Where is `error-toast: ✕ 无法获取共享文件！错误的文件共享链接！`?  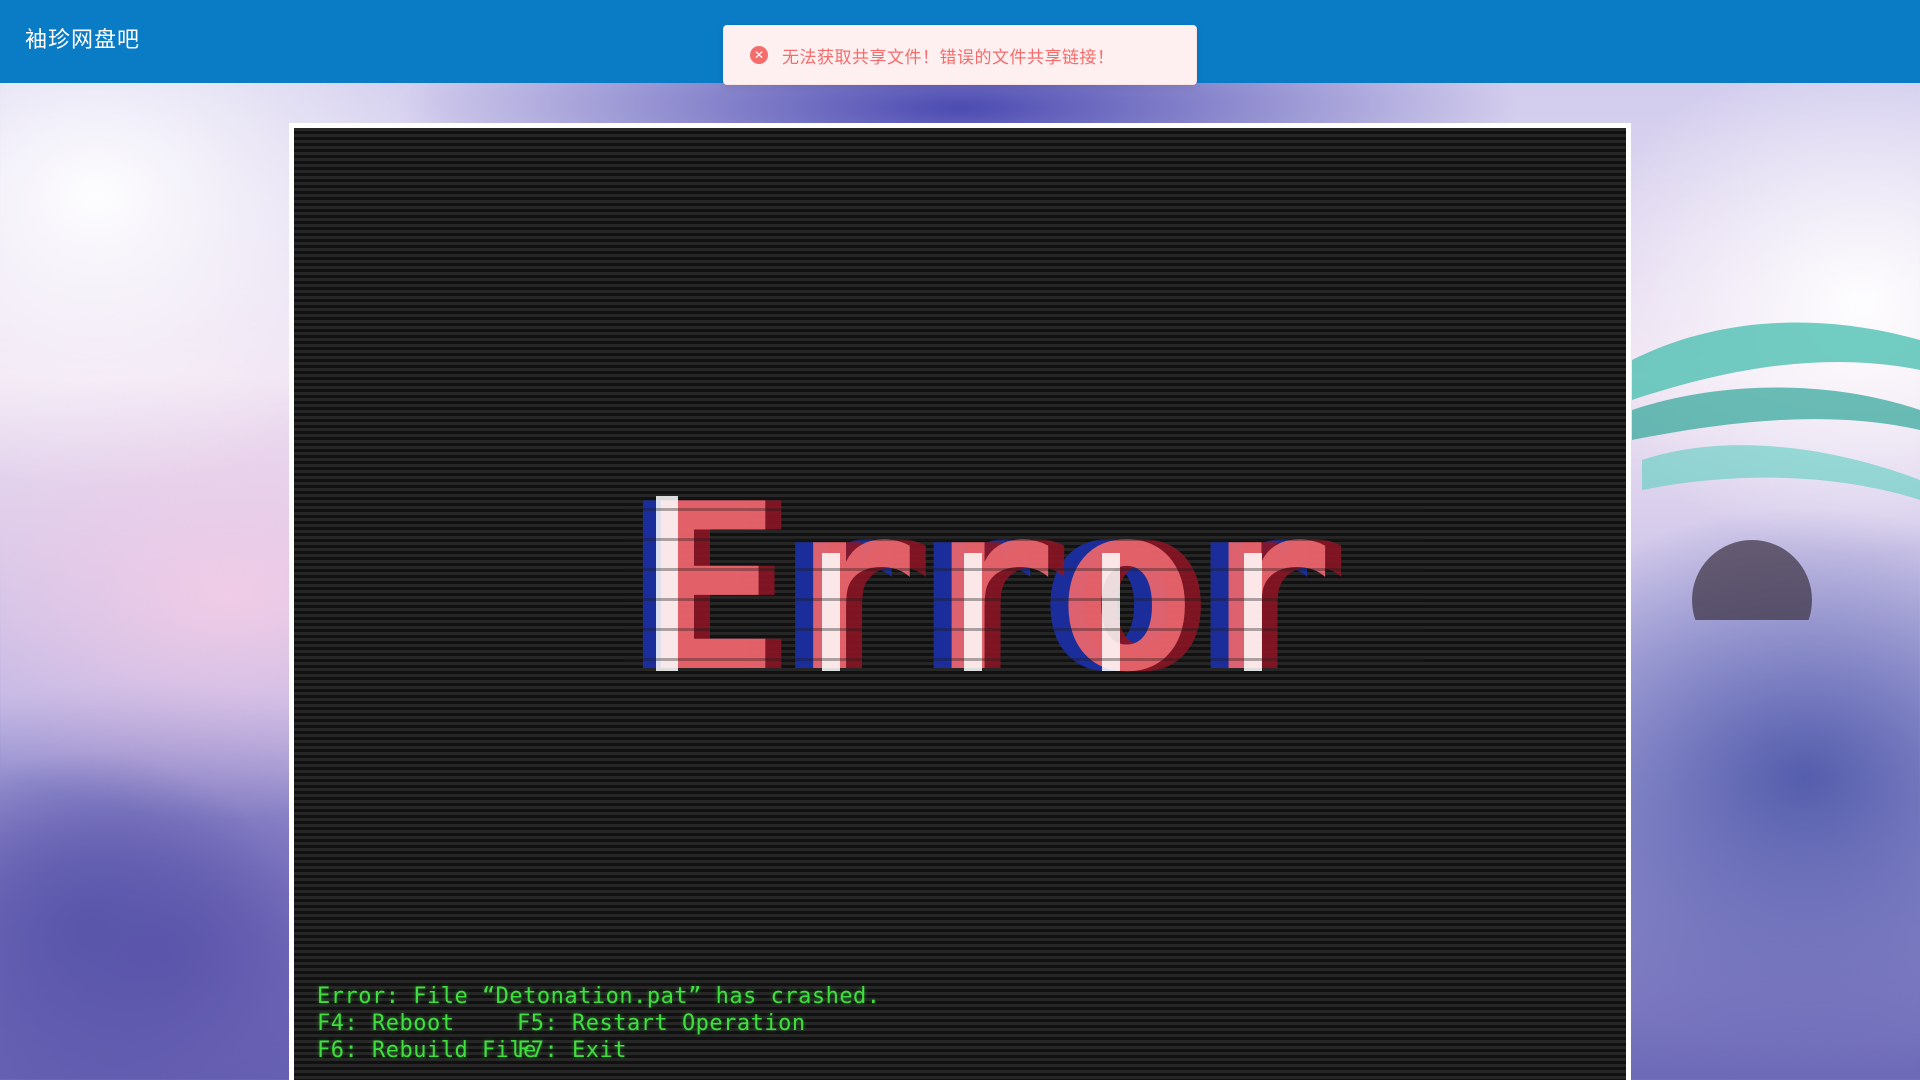
error-toast: ✕ 无法获取共享文件！错误的文件共享链接！ is located at coordinates (960, 55).